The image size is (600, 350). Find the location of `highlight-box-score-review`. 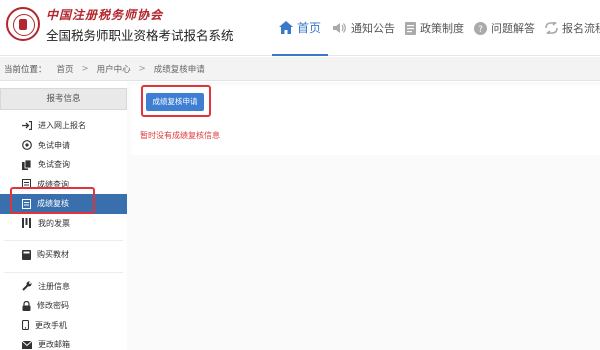

highlight-box-score-review is located at coordinates (52, 200).